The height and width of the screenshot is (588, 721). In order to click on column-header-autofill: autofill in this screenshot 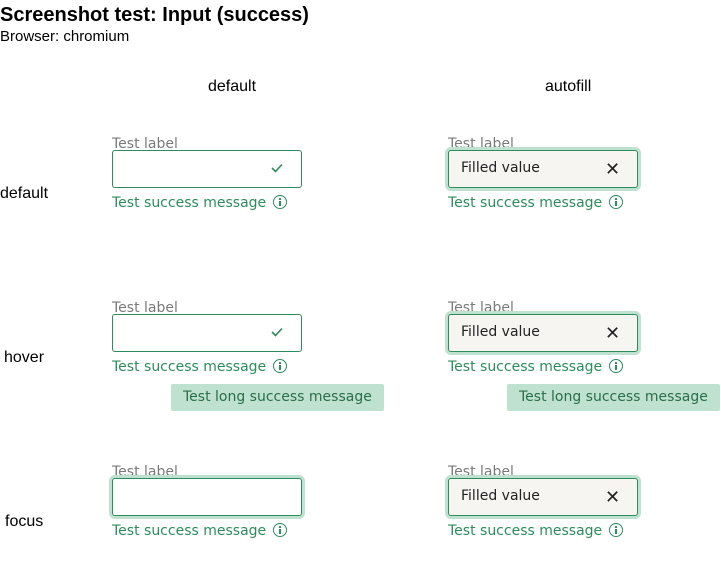, I will do `click(568, 86)`.